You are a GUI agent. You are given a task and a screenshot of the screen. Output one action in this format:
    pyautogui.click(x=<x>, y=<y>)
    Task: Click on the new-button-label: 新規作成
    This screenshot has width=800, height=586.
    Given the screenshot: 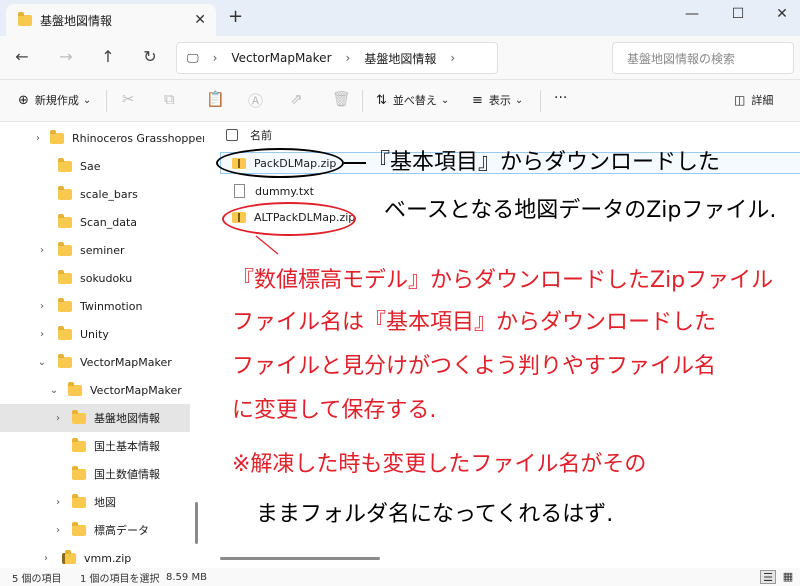 What is the action you would take?
    pyautogui.click(x=56, y=100)
    